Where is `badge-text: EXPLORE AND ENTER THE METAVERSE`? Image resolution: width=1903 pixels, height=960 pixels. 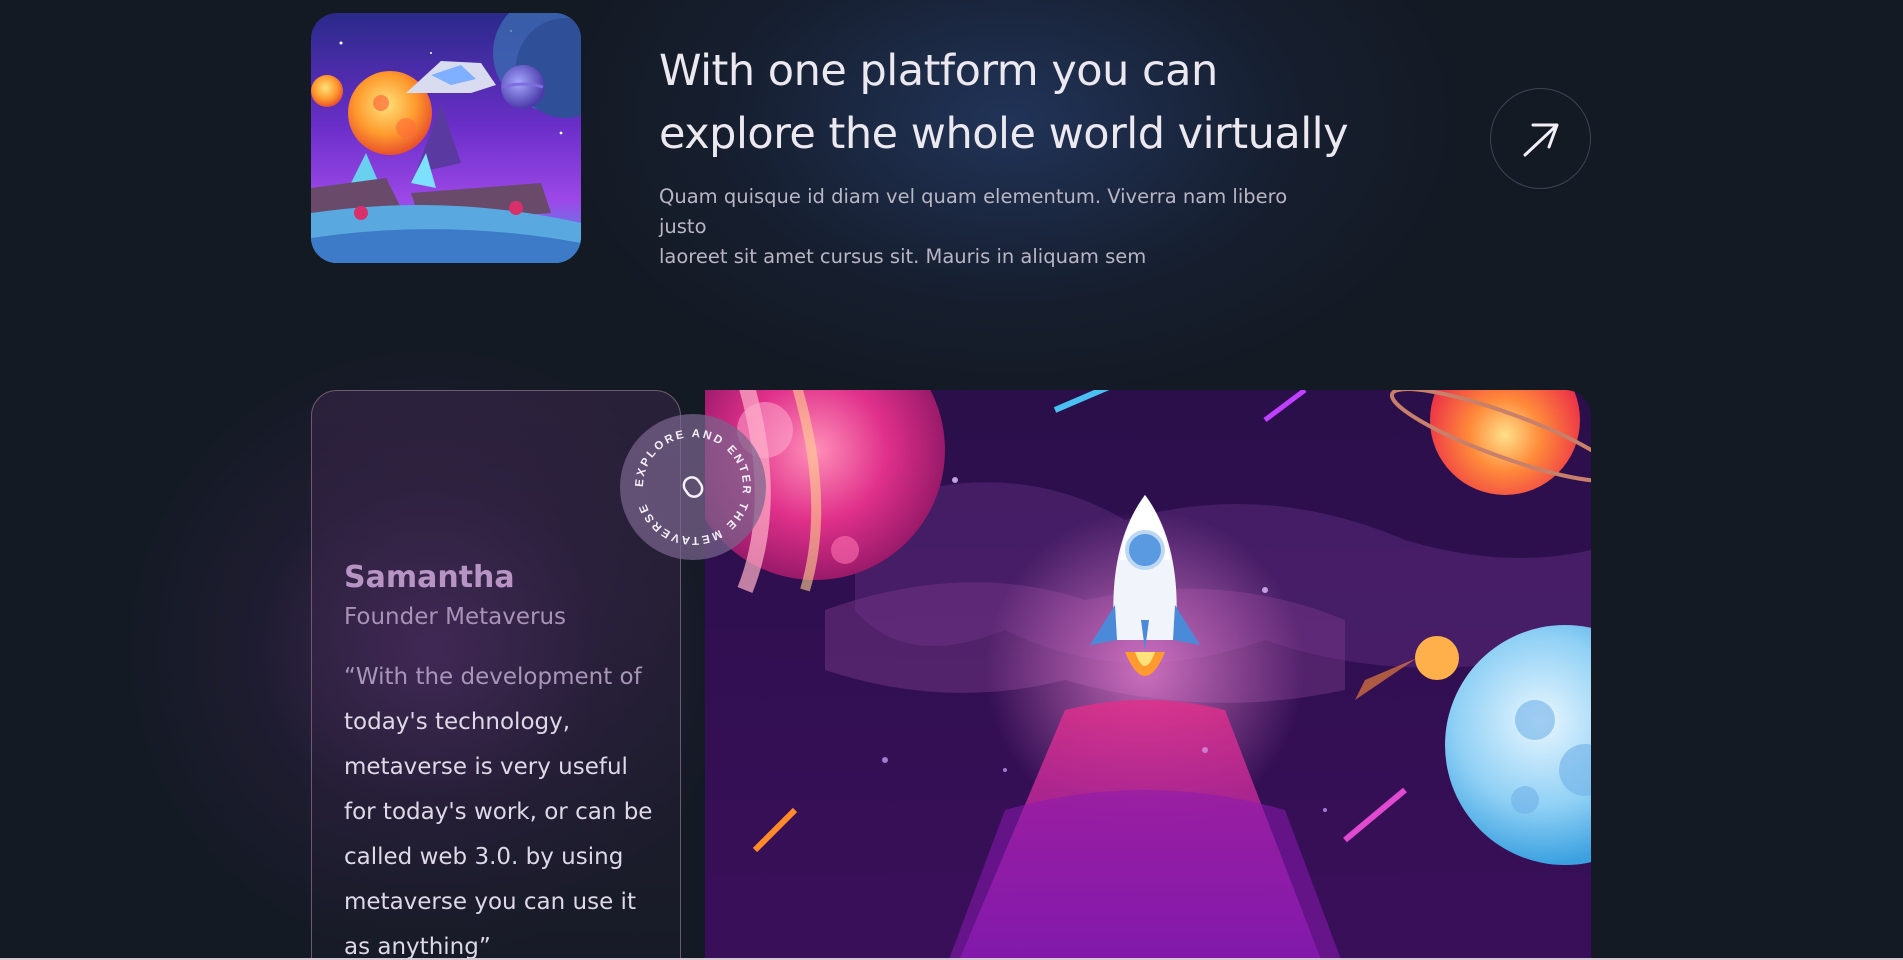 badge-text: EXPLORE AND ENTER THE METAVERSE is located at coordinates (693, 487).